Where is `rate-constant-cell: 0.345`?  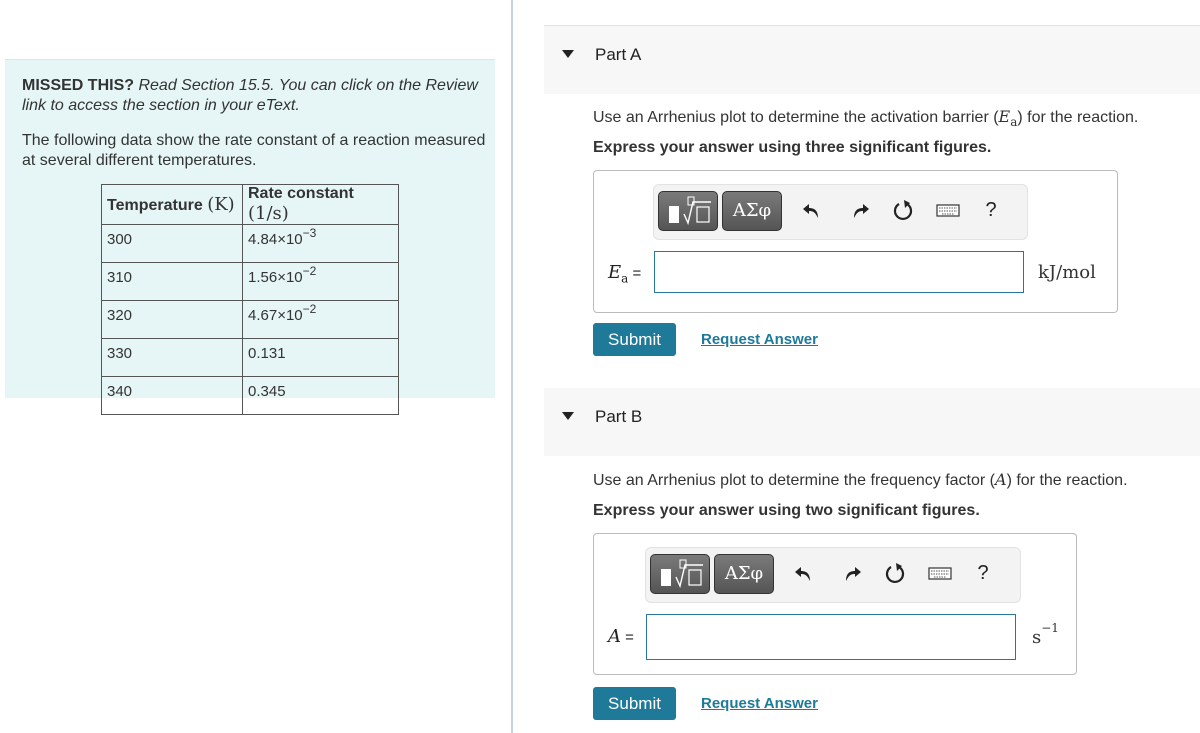
rate-constant-cell: 0.345 is located at coordinates (320, 395).